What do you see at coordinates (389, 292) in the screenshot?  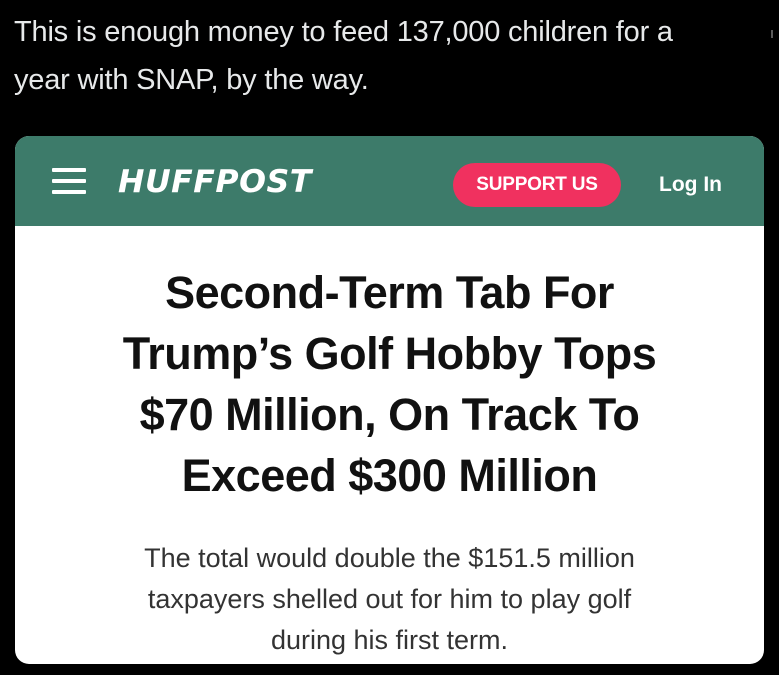 I see `headline-line: Second-Term Tab For` at bounding box center [389, 292].